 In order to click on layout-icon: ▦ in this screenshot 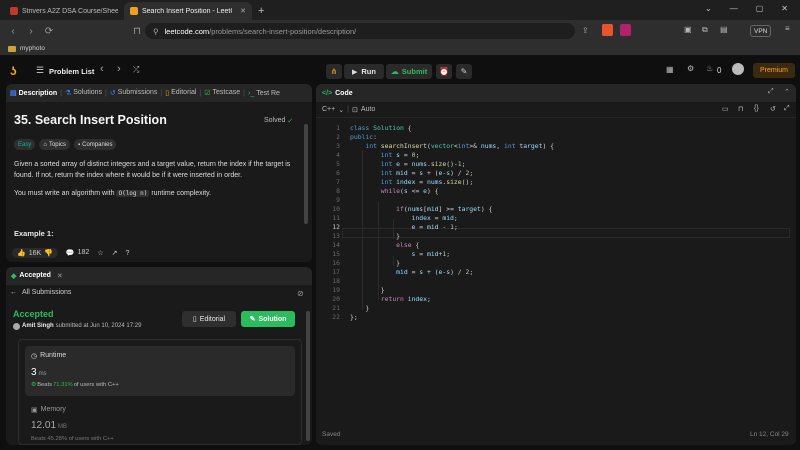, I will do `click(670, 69)`.